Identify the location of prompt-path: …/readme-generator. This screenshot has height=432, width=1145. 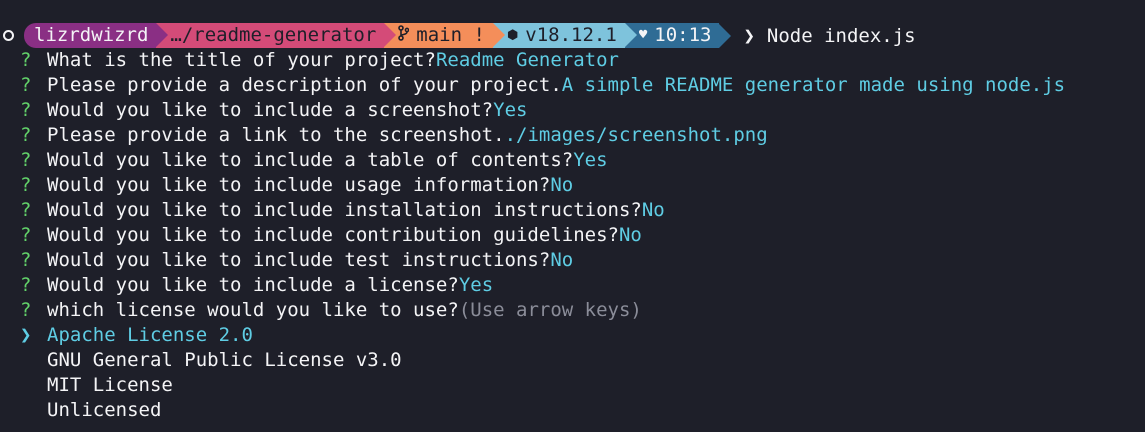
(273, 35).